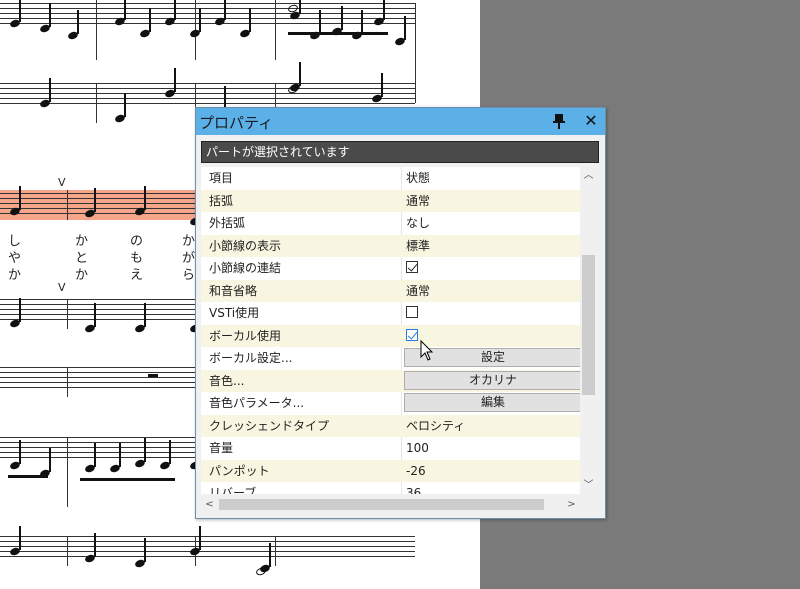 The width and height of the screenshot is (800, 589). Describe the element at coordinates (416, 471) in the screenshot. I see `property-value: -26` at that location.